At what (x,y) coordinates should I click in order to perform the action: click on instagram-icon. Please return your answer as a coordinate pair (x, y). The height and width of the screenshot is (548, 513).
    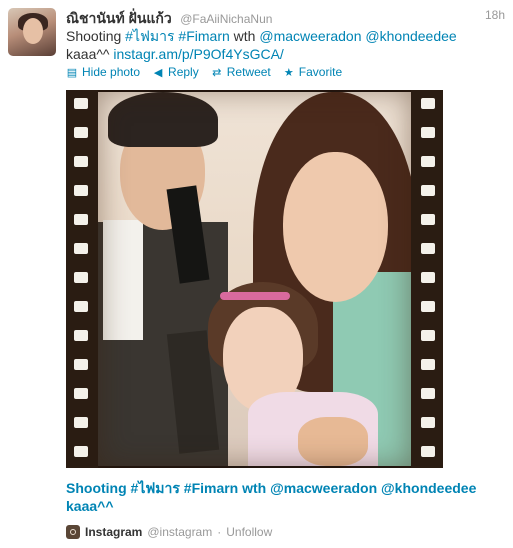
    Looking at the image, I should click on (73, 532).